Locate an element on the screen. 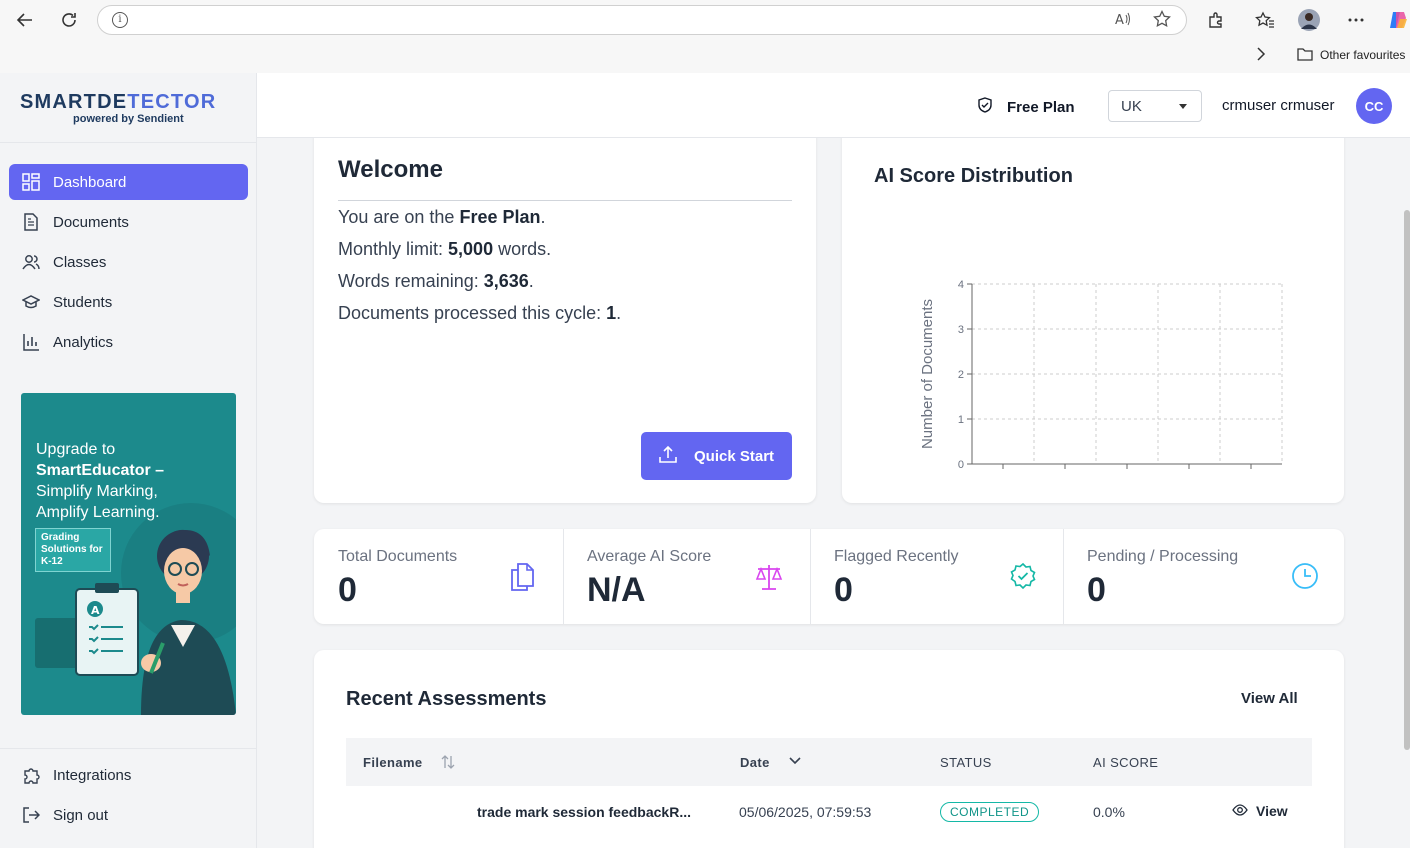 The width and height of the screenshot is (1410, 848). shield-check-icon is located at coordinates (985, 107).